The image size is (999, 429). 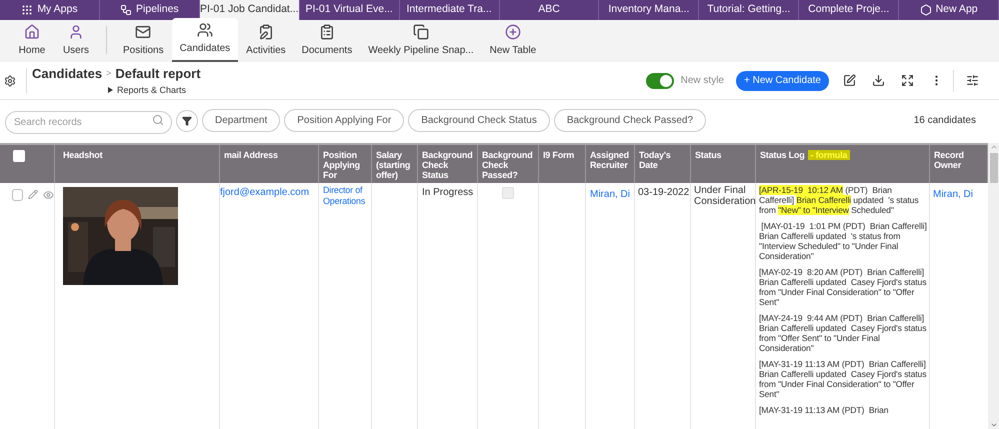 What do you see at coordinates (48, 195) in the screenshot?
I see `eye-icon` at bounding box center [48, 195].